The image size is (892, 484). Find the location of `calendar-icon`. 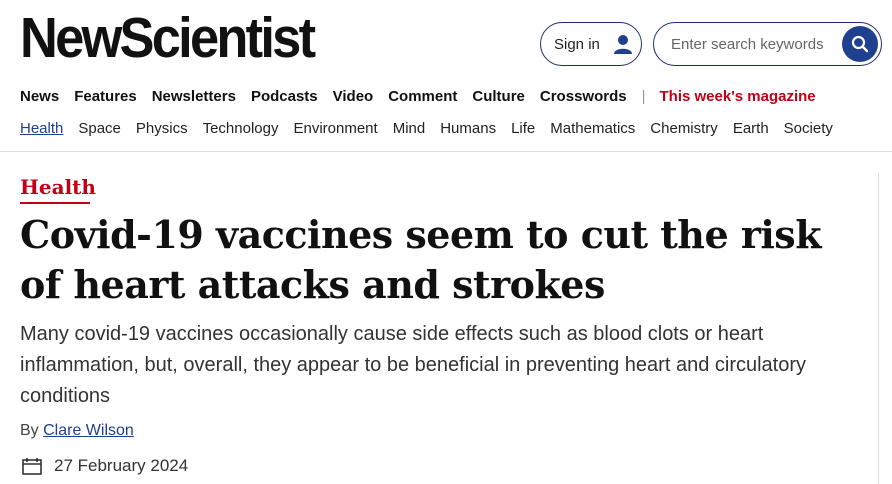

calendar-icon is located at coordinates (32, 466).